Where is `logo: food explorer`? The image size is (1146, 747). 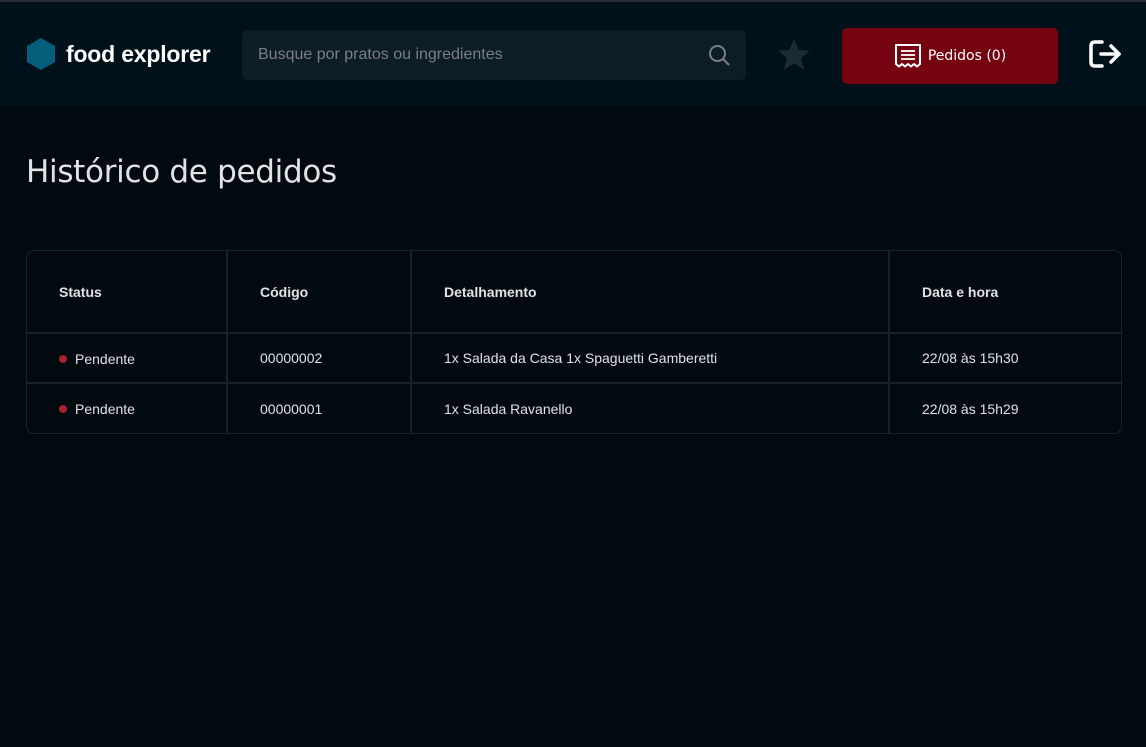
logo: food explorer is located at coordinates (118, 54).